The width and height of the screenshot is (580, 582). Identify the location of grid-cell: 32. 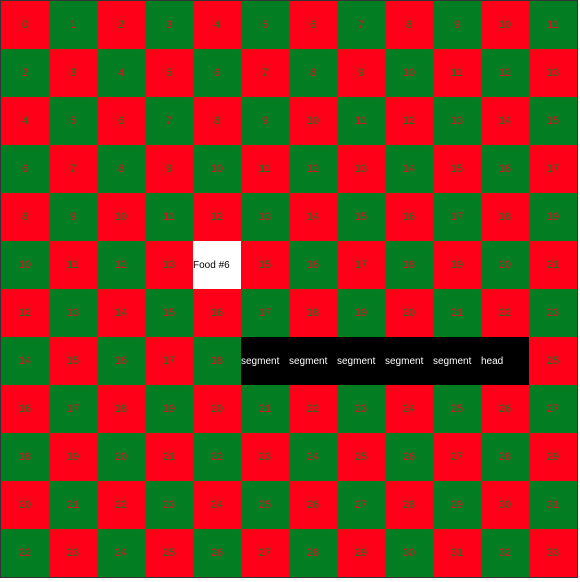
(505, 553).